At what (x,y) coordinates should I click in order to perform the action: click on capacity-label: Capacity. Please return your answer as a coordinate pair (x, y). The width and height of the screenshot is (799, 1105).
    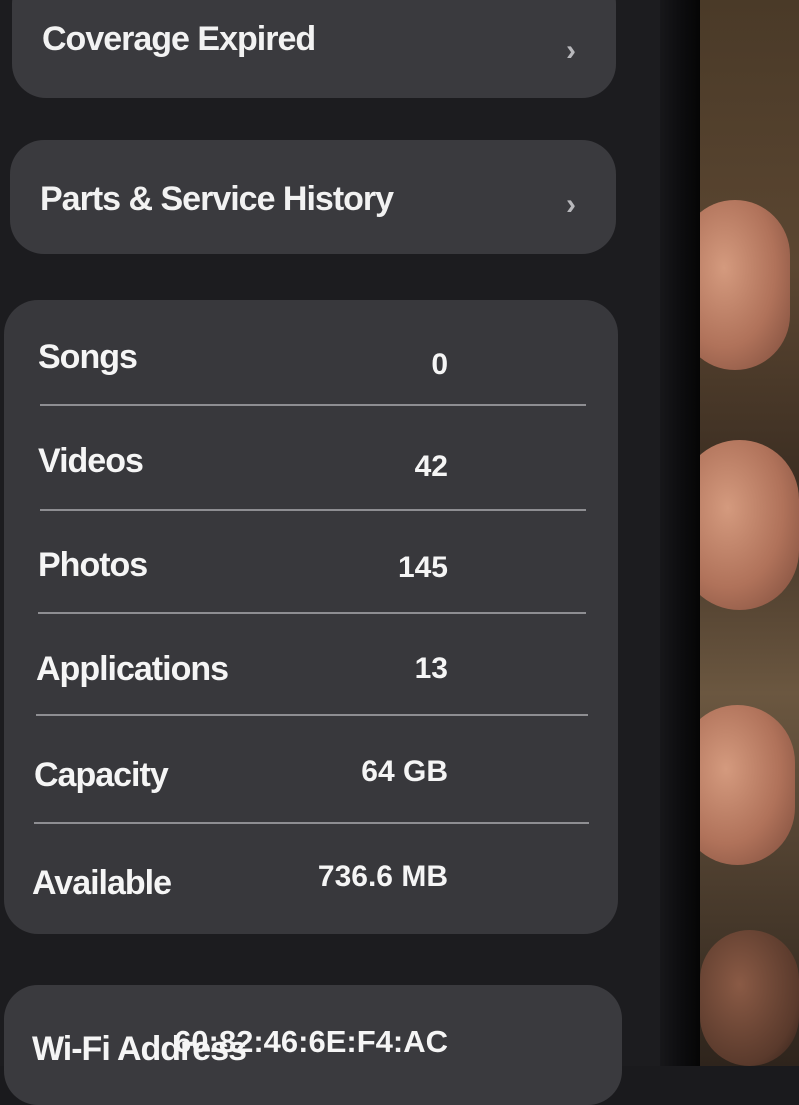
    Looking at the image, I should click on (101, 775).